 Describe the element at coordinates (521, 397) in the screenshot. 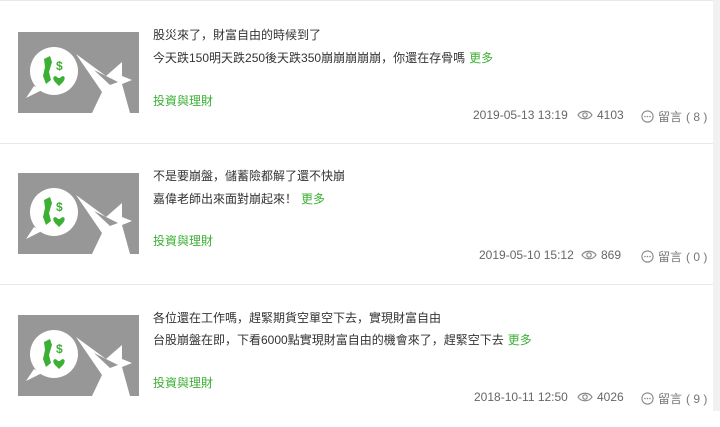

I see `post-date: 2018-10-11 12:50` at that location.